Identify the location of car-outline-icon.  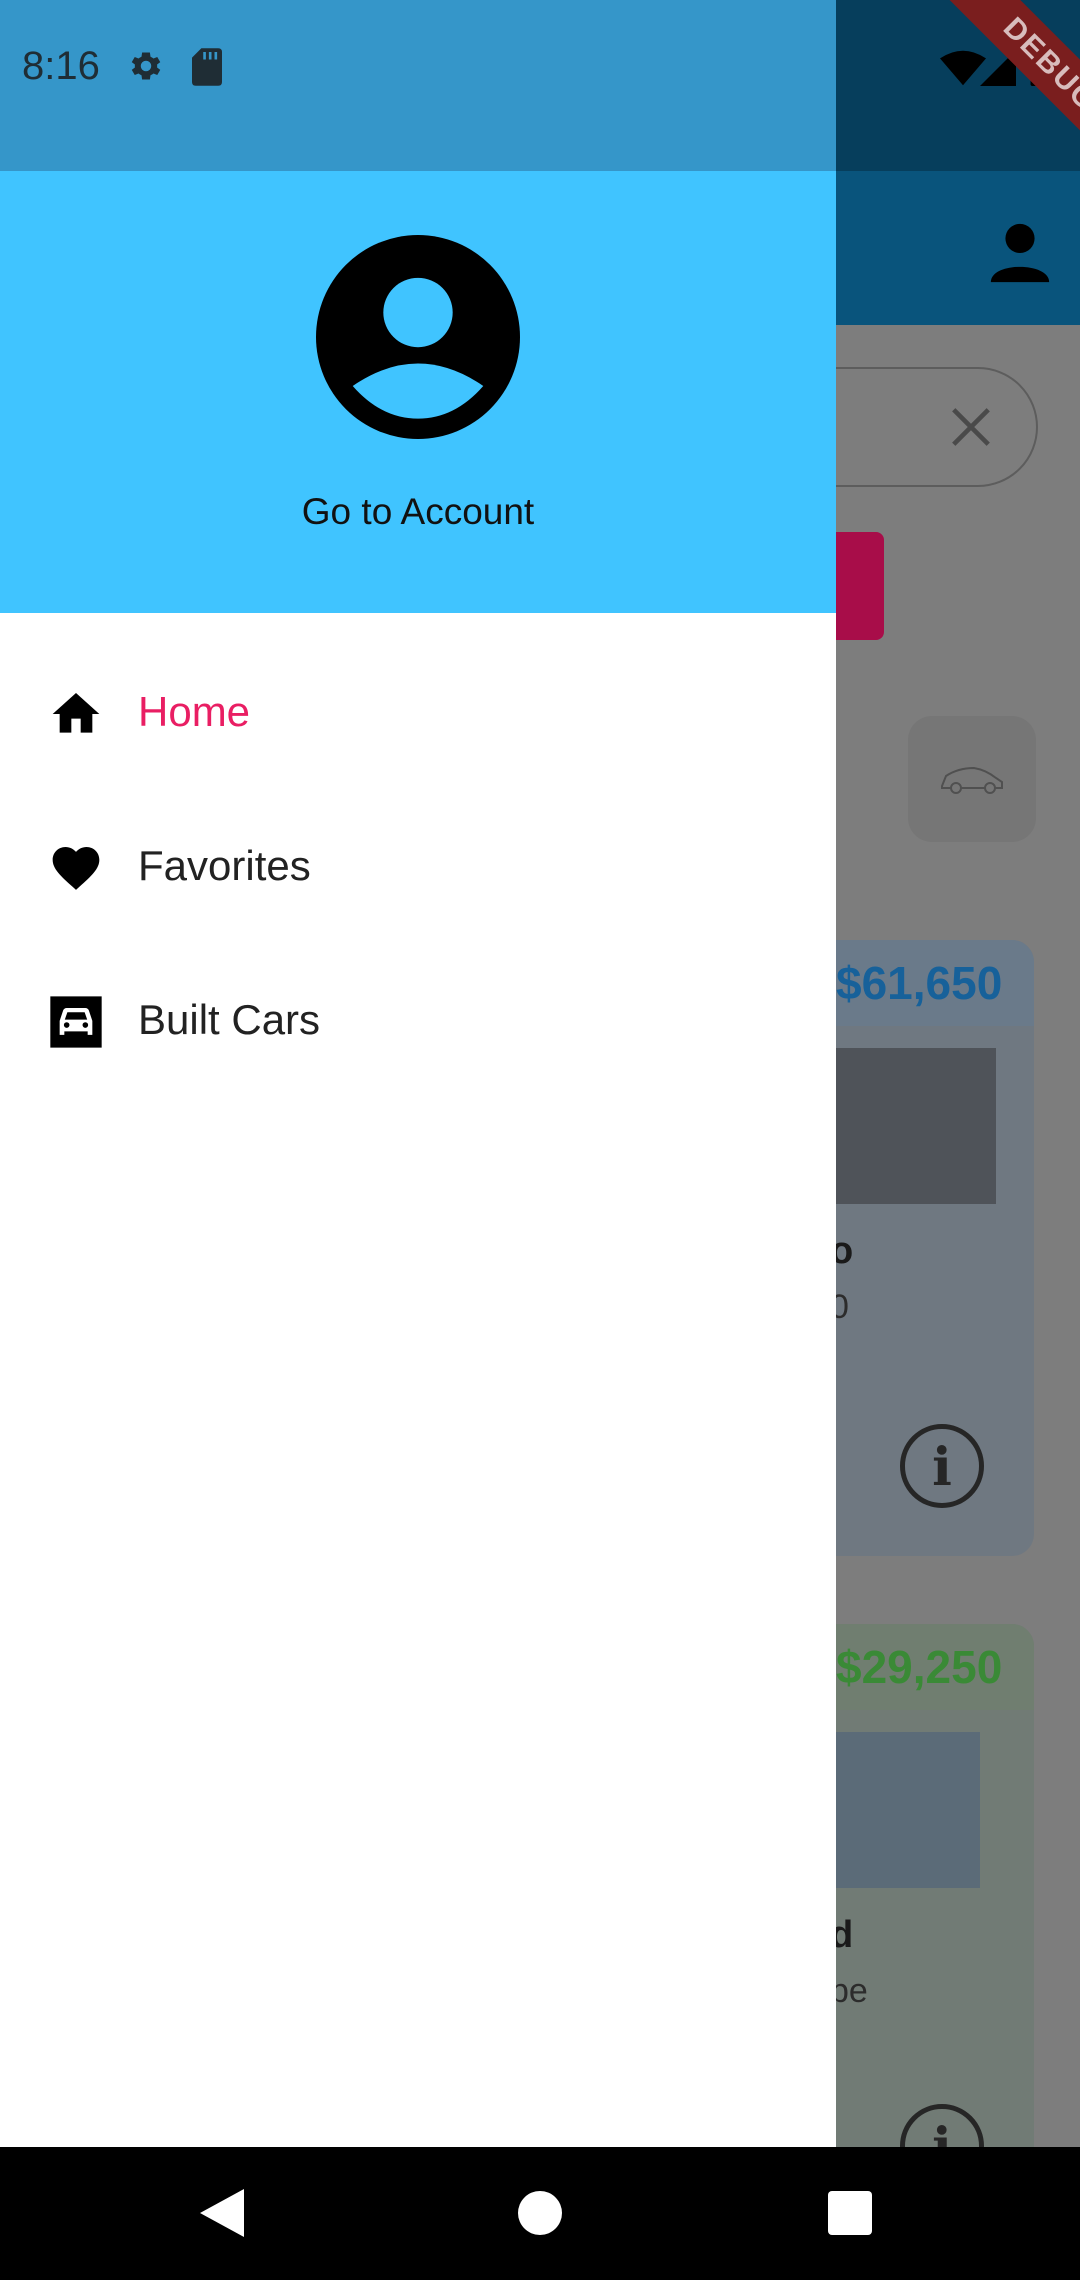
(972, 780).